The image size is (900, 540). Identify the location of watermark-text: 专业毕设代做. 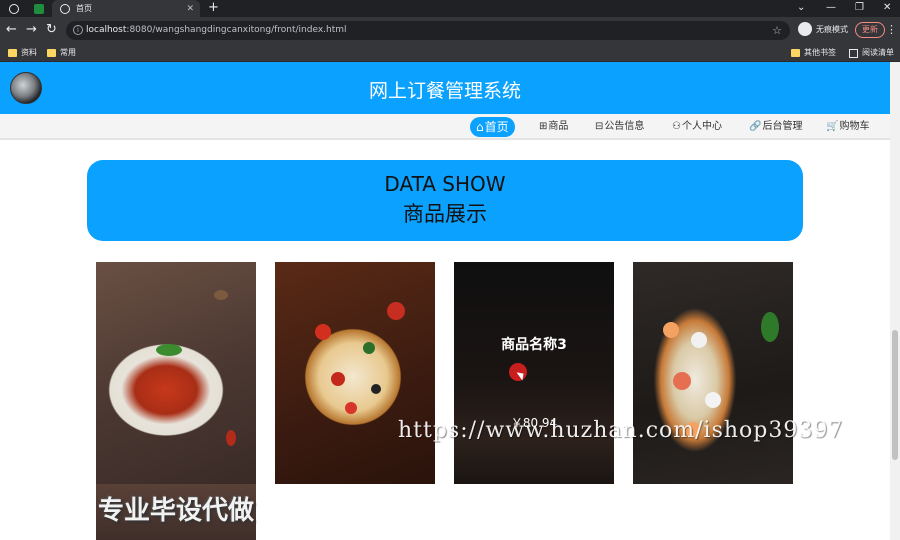
(176, 511).